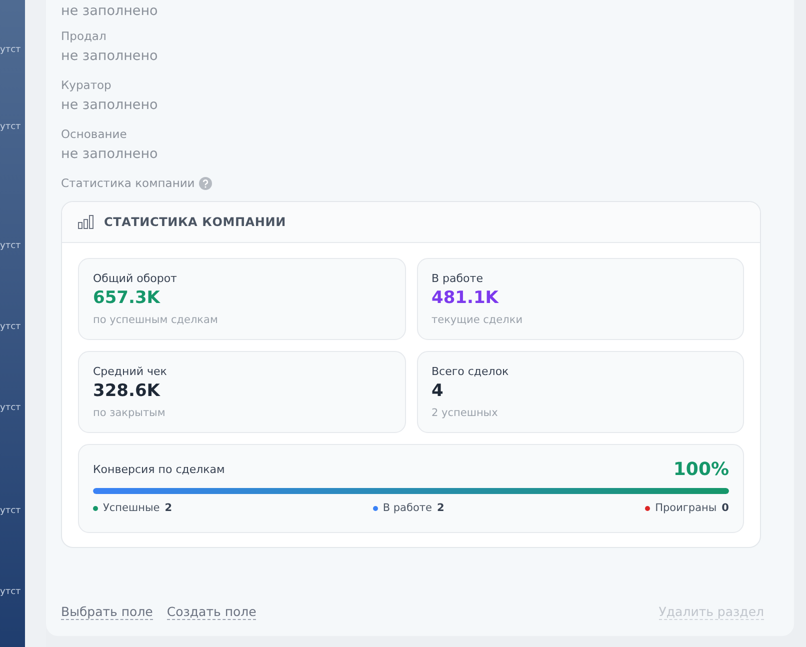 This screenshot has width=806, height=647. What do you see at coordinates (129, 413) in the screenshot?
I see `stat-note: по закрытым` at bounding box center [129, 413].